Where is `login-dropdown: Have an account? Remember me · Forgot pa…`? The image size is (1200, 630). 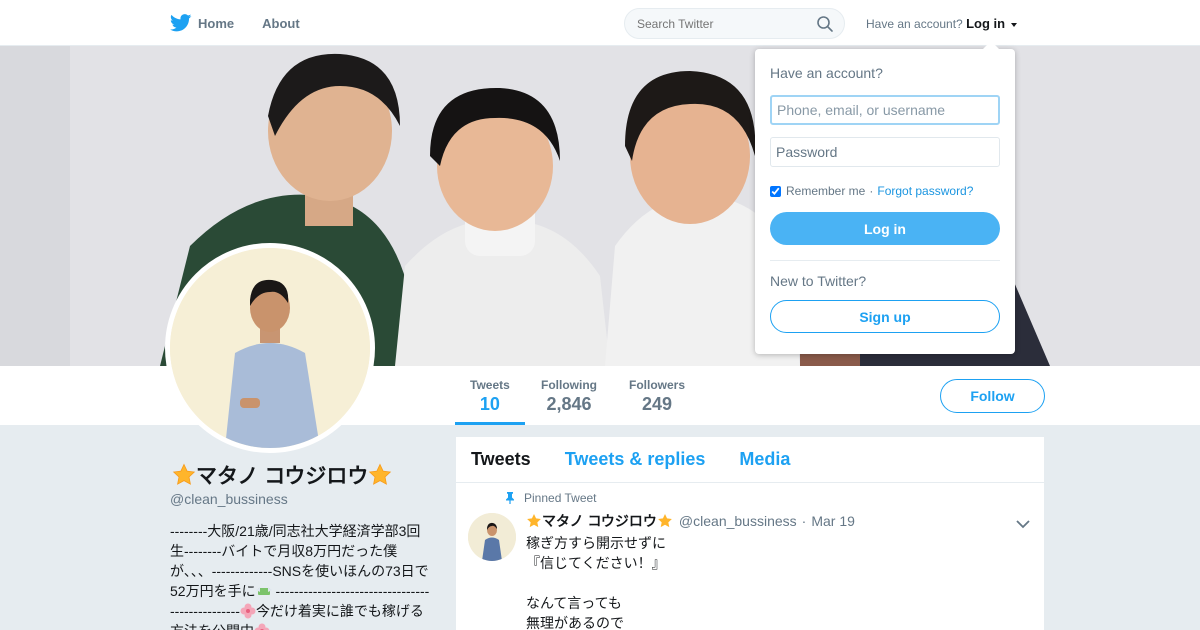 login-dropdown: Have an account? Remember me · Forgot pa… is located at coordinates (885, 197).